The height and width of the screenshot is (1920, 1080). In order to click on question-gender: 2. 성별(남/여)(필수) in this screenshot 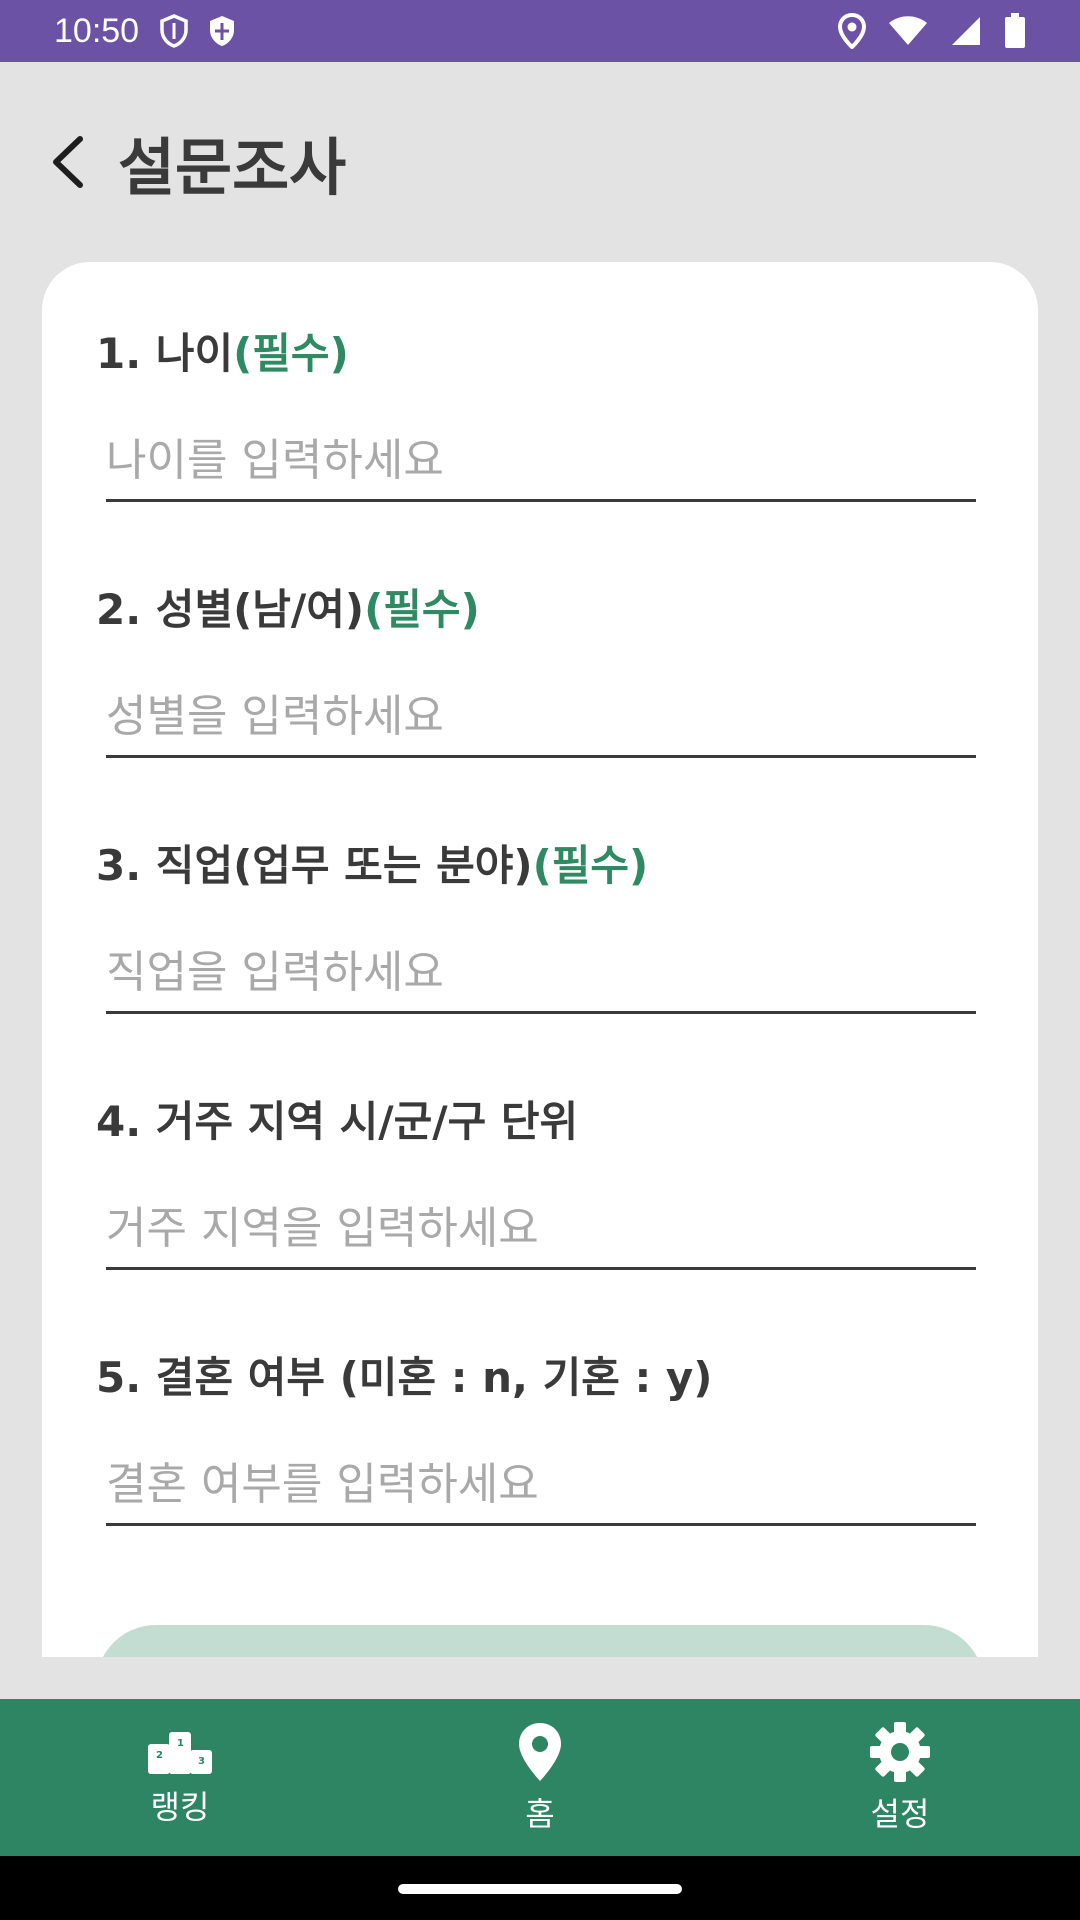, I will do `click(536, 669)`.